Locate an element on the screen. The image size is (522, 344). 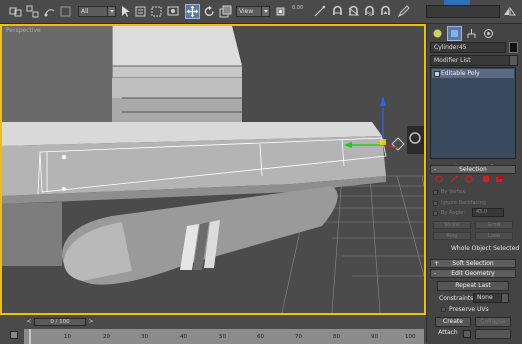
scale-icon is located at coordinates (225, 11).